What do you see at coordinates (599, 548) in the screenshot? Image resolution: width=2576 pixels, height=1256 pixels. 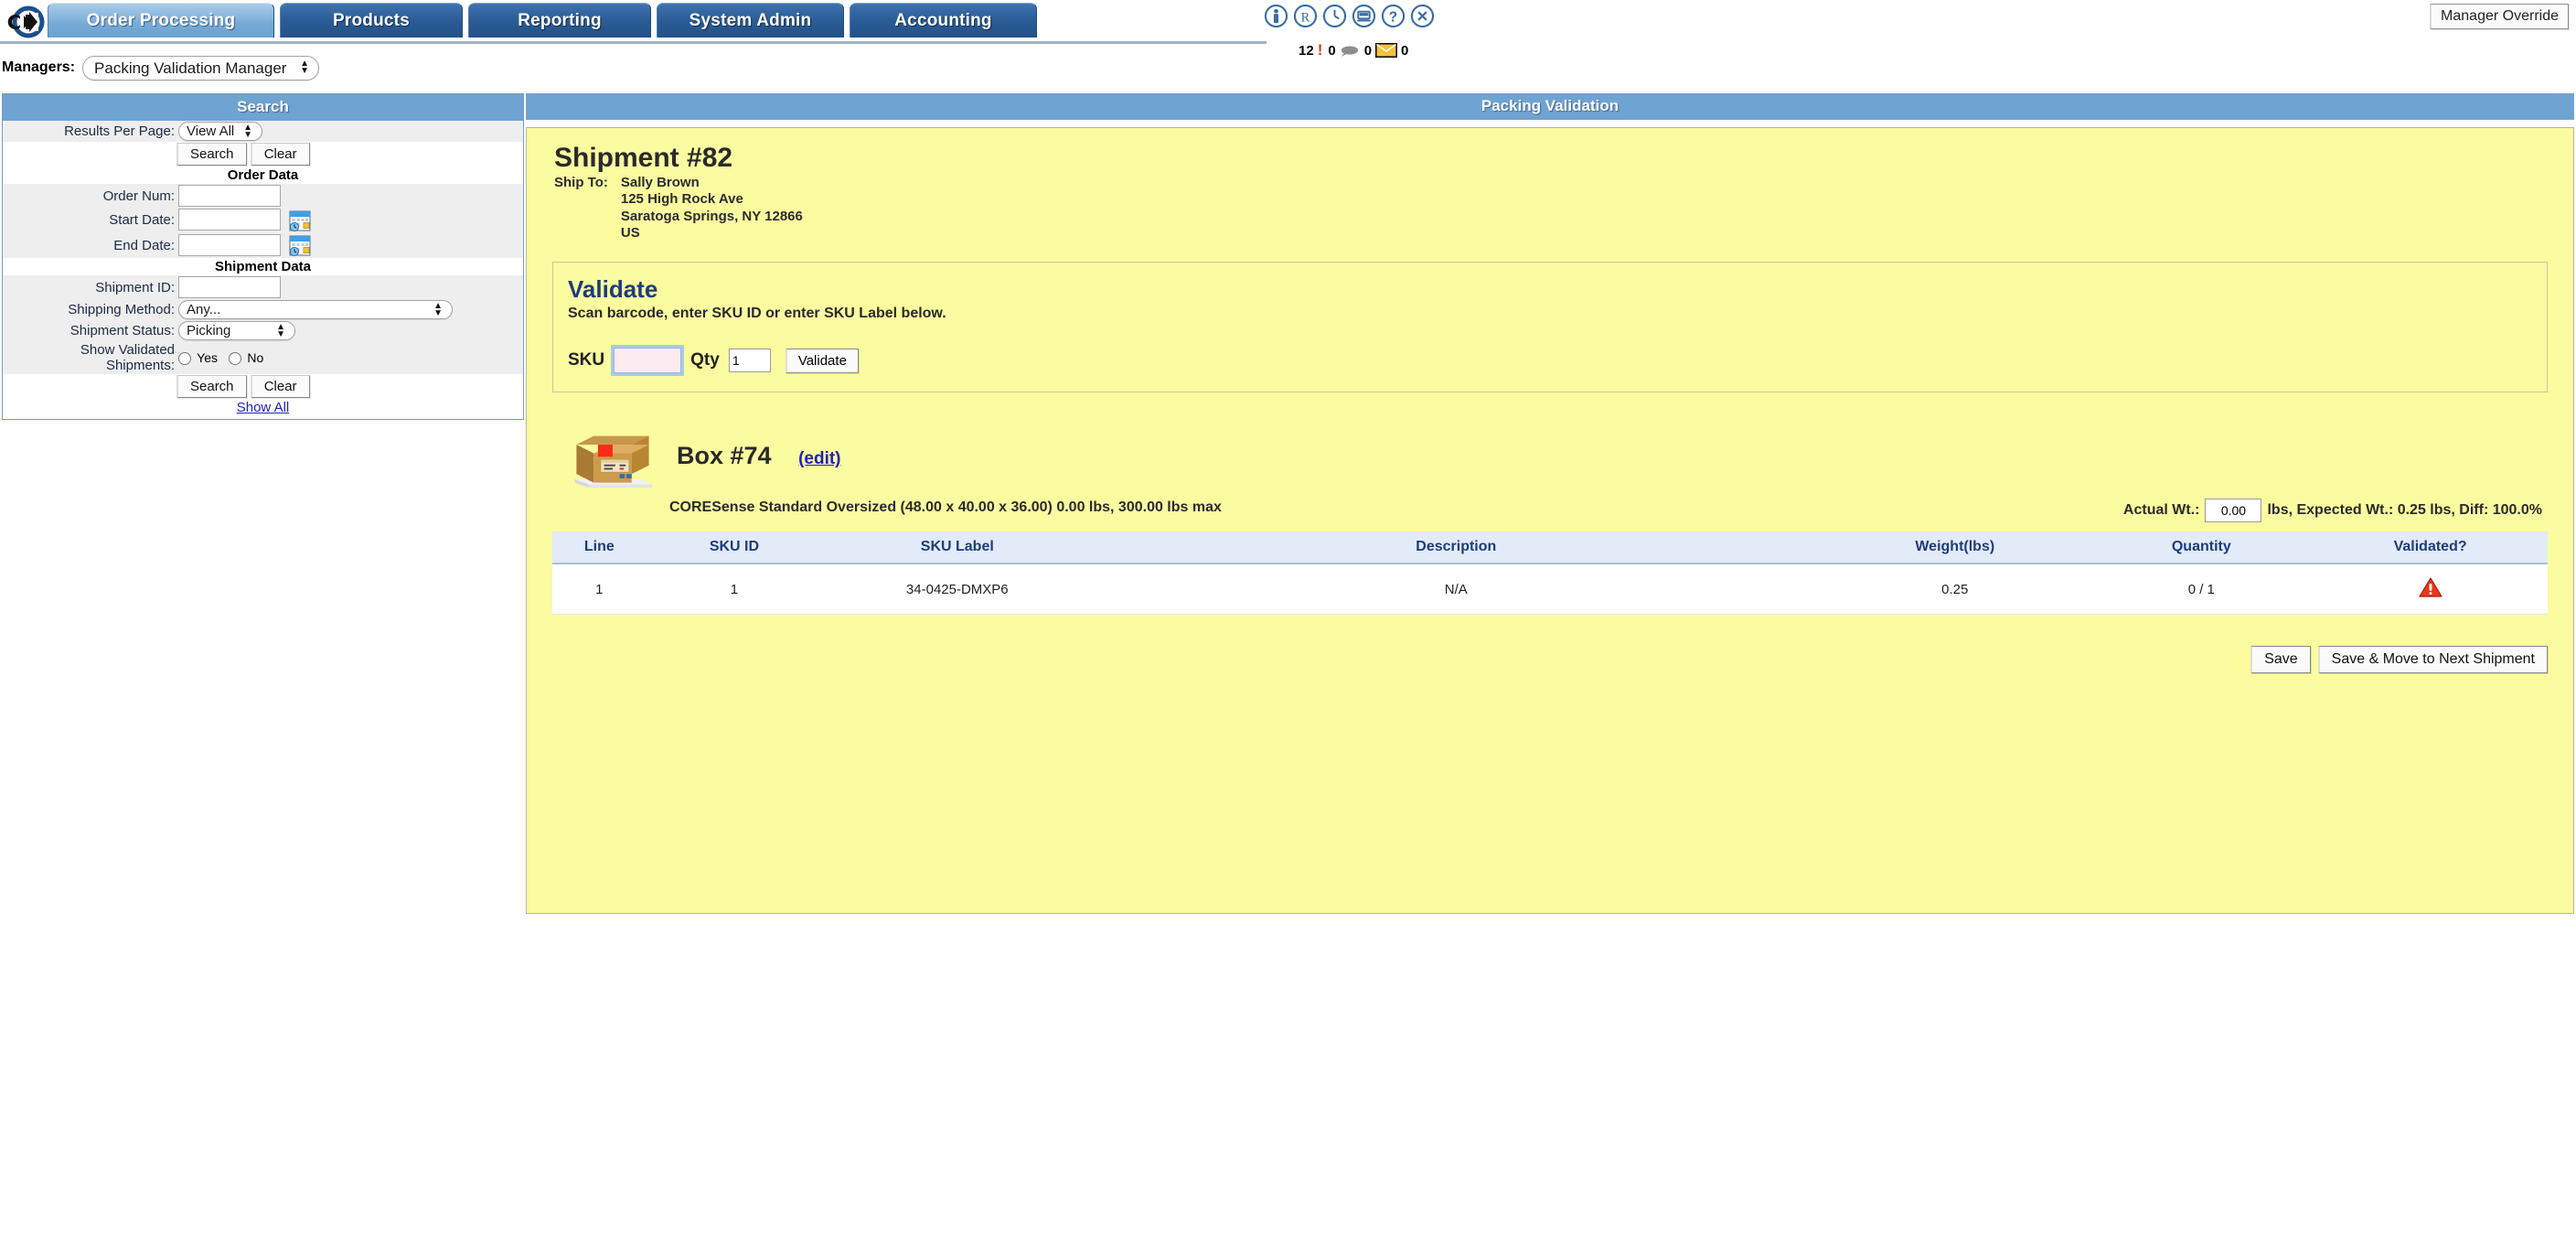 I see `column-header-line: Line` at bounding box center [599, 548].